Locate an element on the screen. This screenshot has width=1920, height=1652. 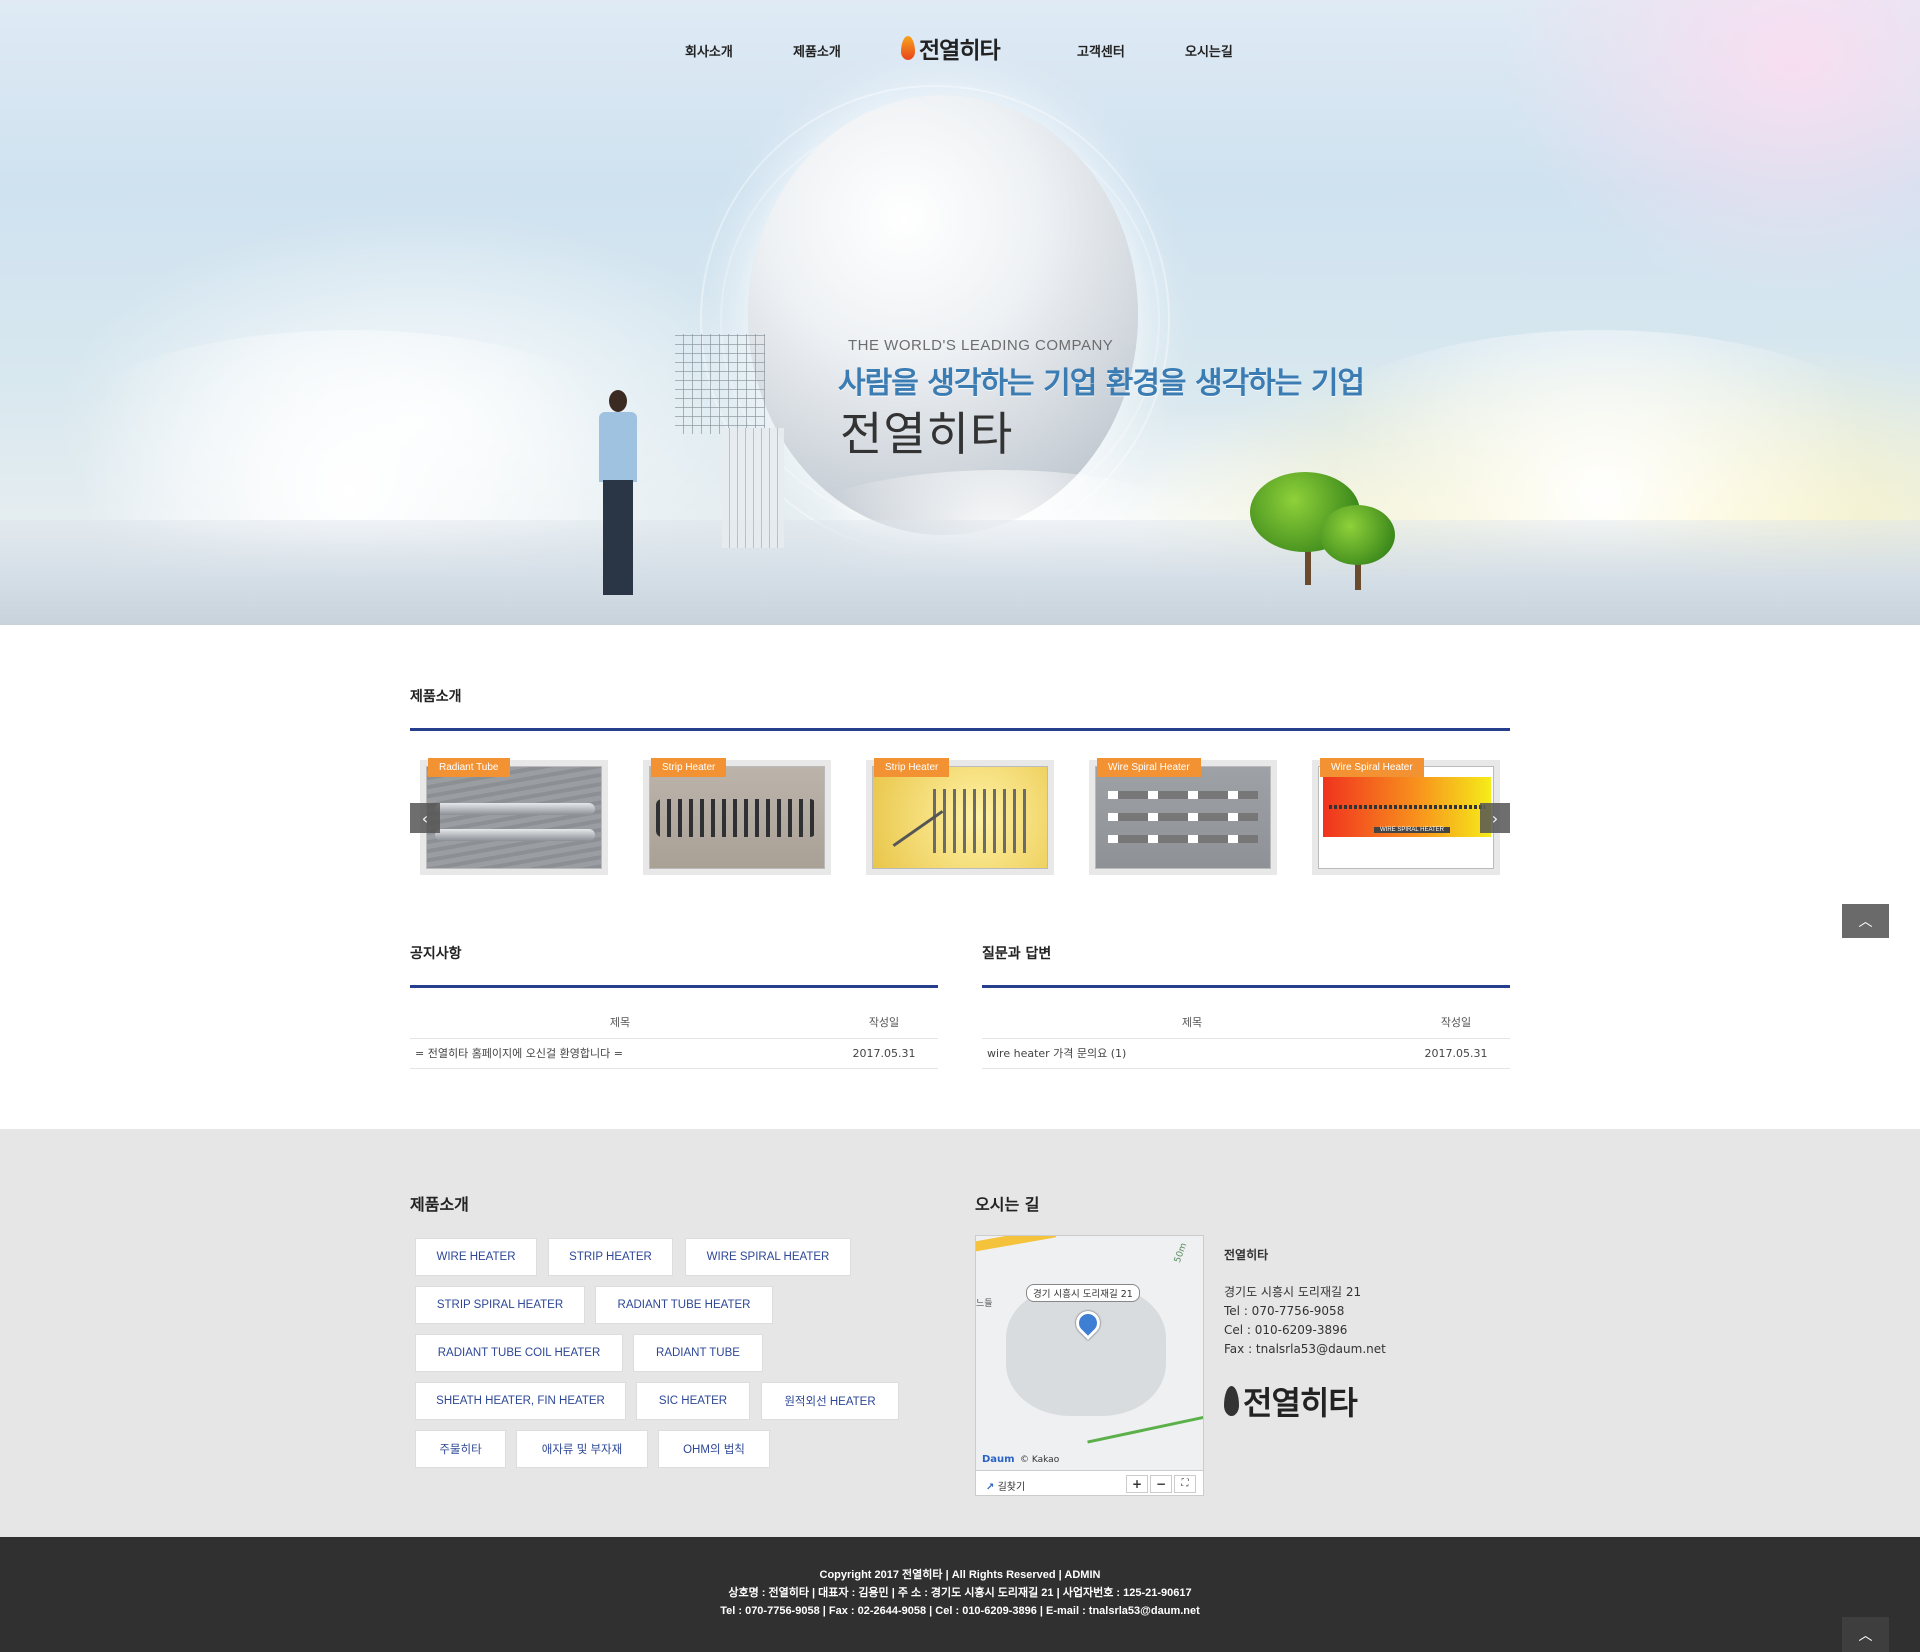
qna-rule is located at coordinates (1246, 986).